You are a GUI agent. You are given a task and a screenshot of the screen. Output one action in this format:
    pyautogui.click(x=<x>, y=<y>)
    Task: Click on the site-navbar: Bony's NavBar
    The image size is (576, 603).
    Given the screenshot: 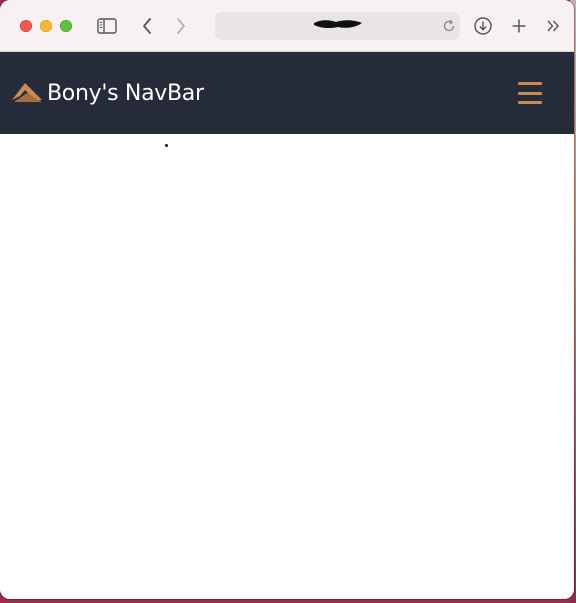 What is the action you would take?
    pyautogui.click(x=287, y=93)
    